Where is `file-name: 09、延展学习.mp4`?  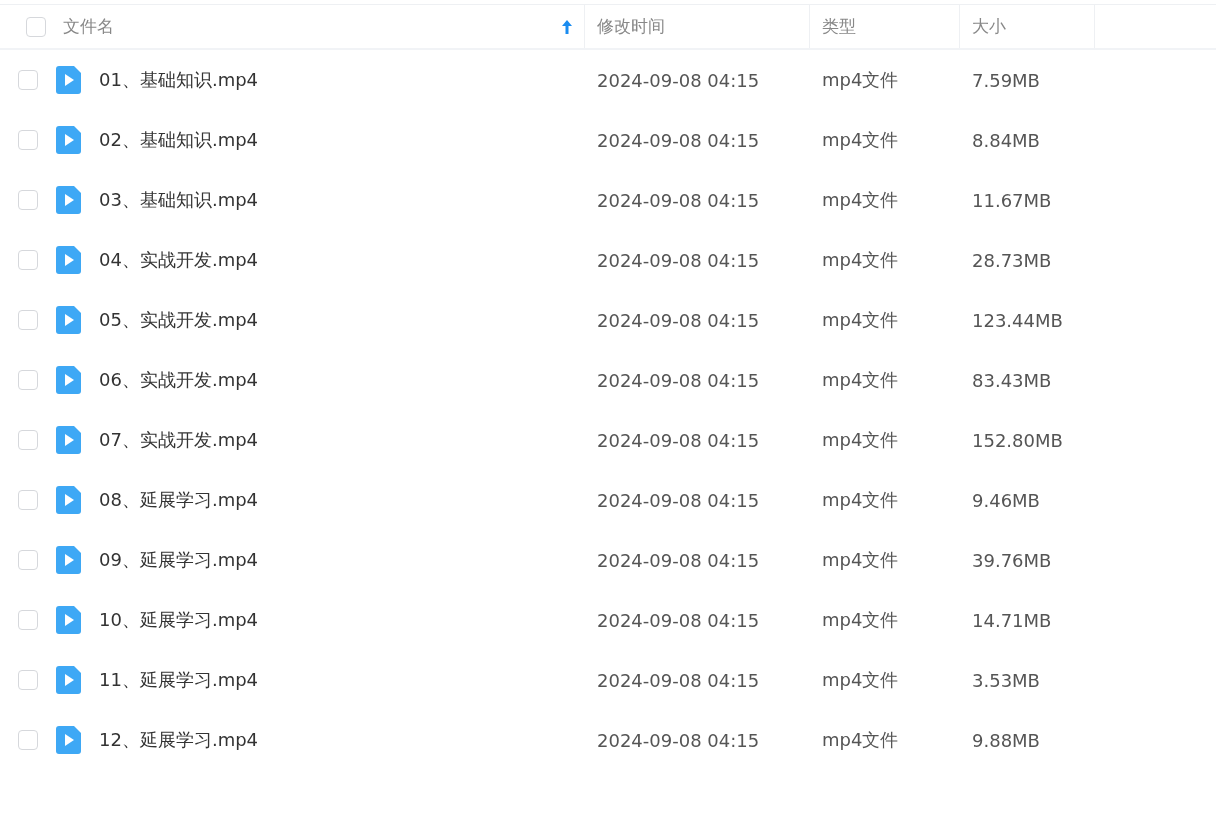
file-name: 09、延展学习.mp4 is located at coordinates (179, 560).